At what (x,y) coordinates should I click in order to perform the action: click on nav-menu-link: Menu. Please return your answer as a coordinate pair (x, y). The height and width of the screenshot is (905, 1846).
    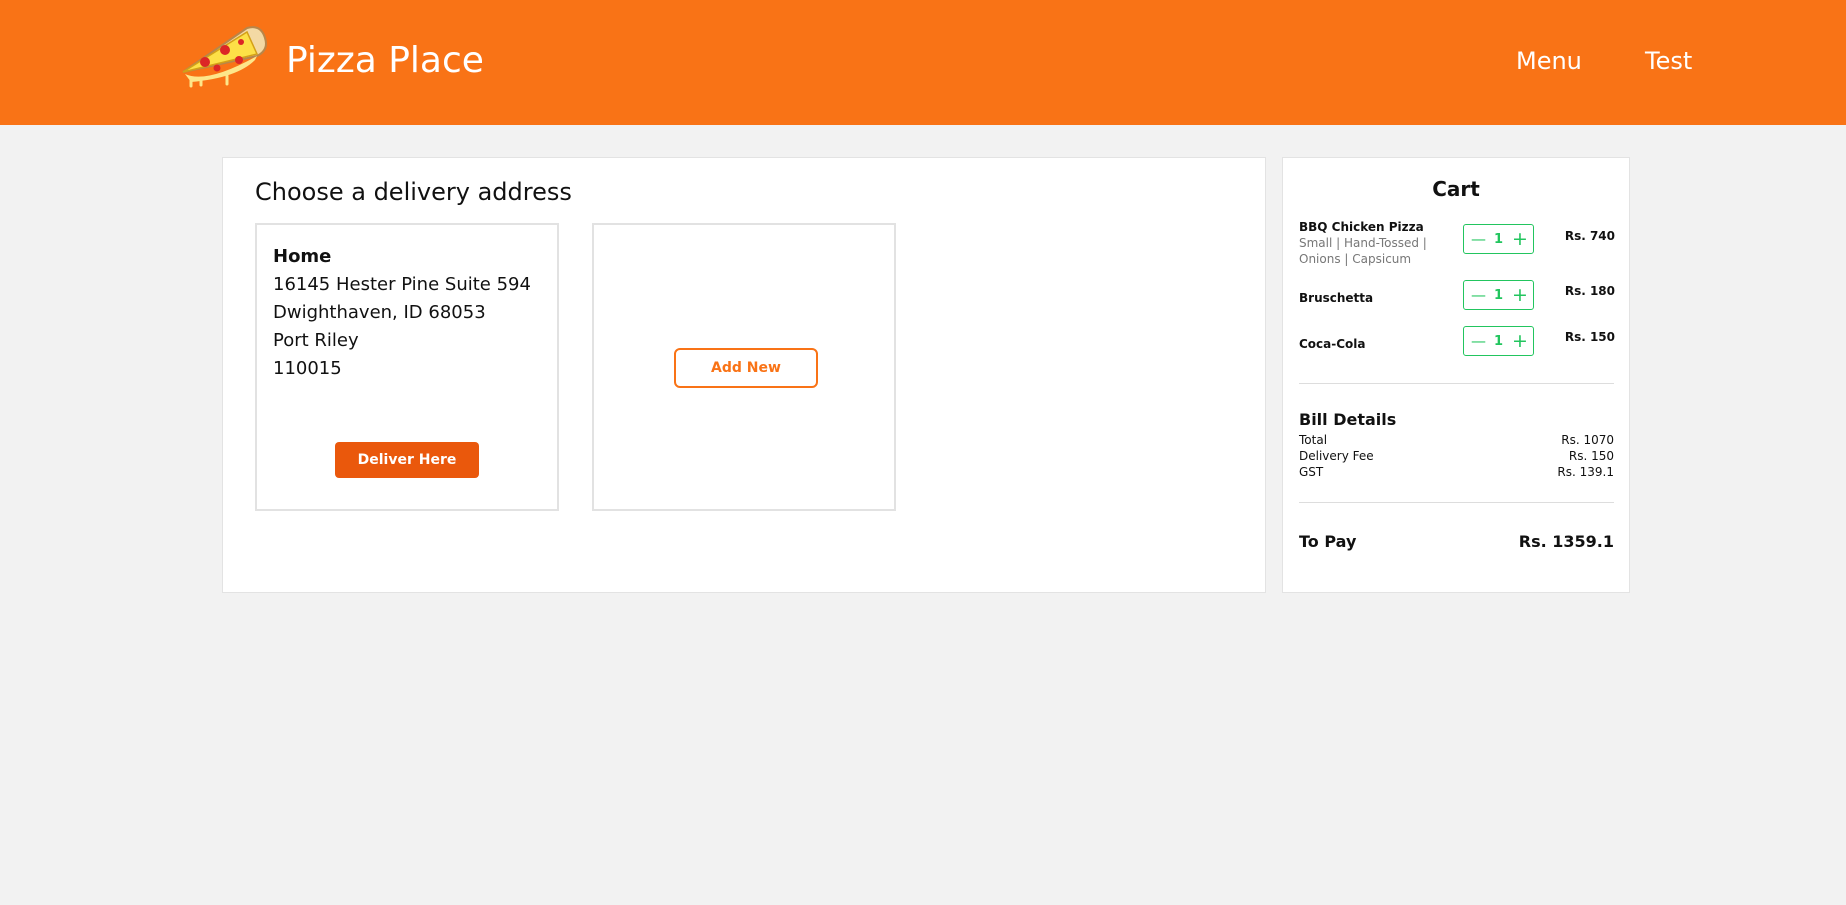
    Looking at the image, I should click on (1549, 61).